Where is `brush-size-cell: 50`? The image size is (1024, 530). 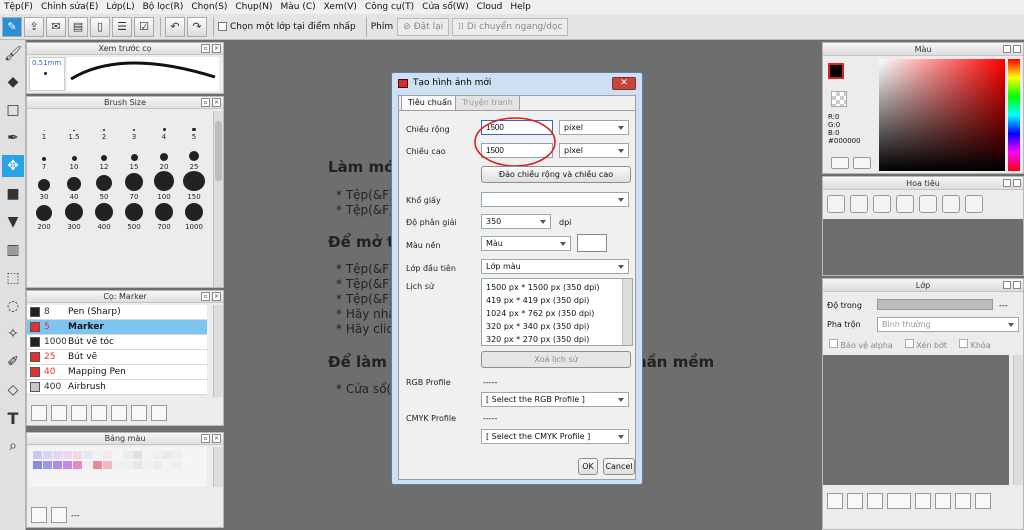 brush-size-cell: 50 is located at coordinates (104, 186).